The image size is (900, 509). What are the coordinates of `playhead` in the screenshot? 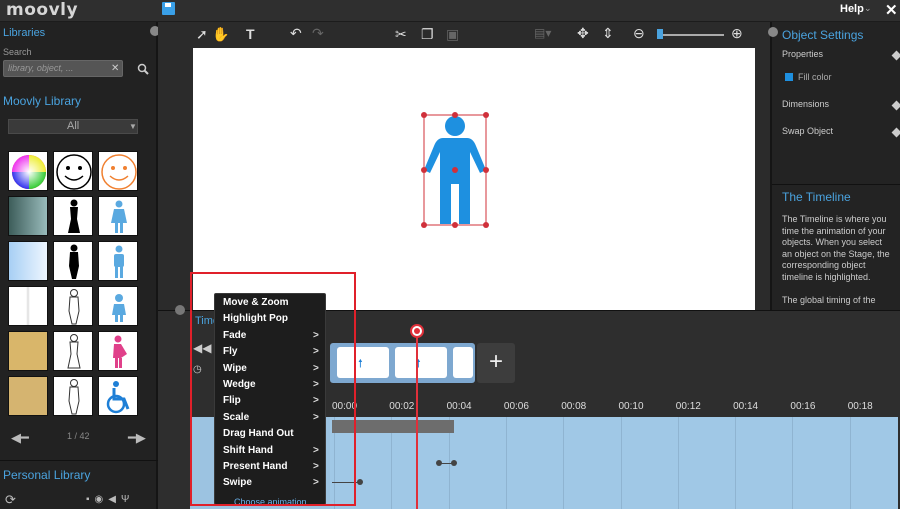 It's located at (417, 419).